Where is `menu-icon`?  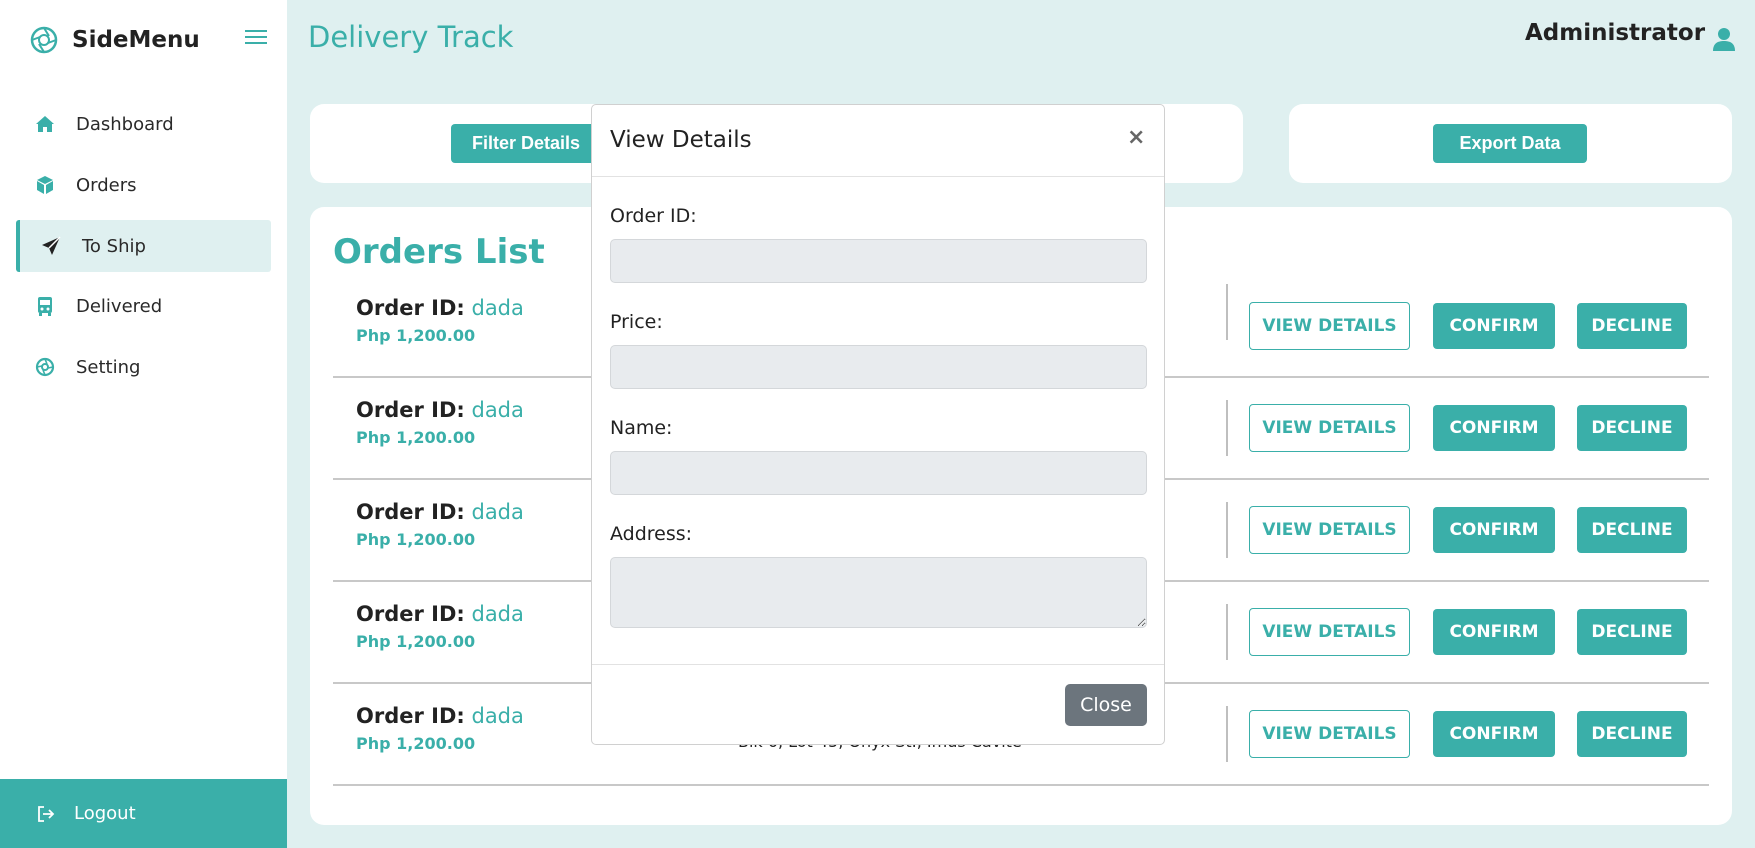
menu-icon is located at coordinates (256, 37).